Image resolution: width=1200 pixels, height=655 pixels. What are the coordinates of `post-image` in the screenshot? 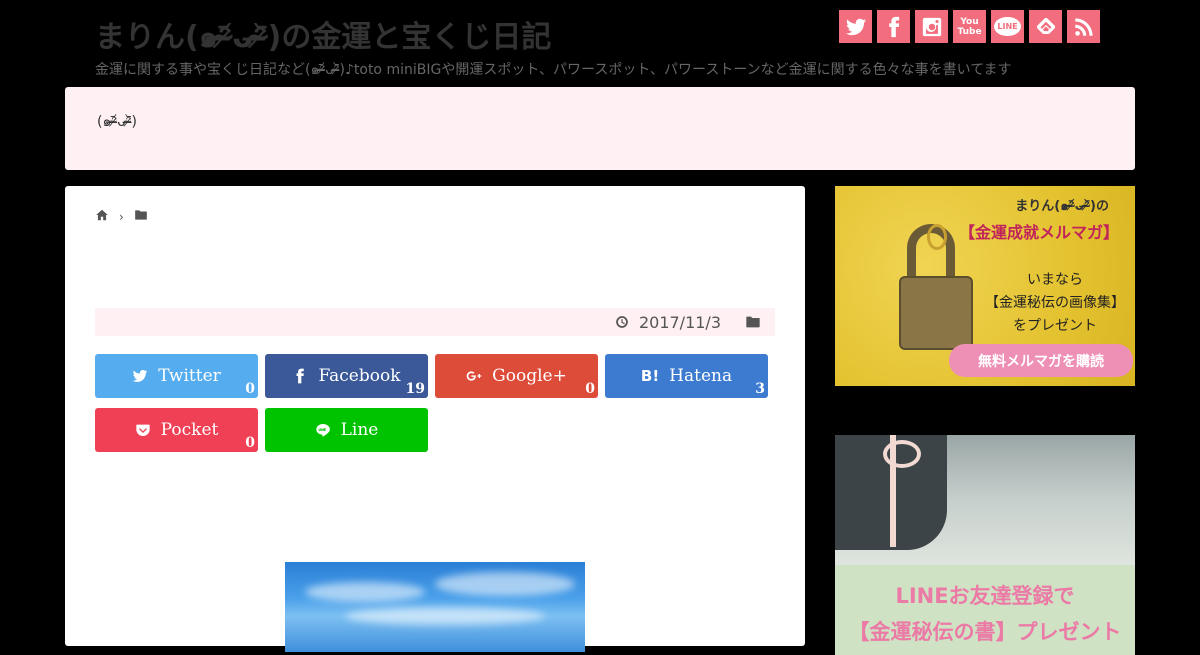 It's located at (435, 607).